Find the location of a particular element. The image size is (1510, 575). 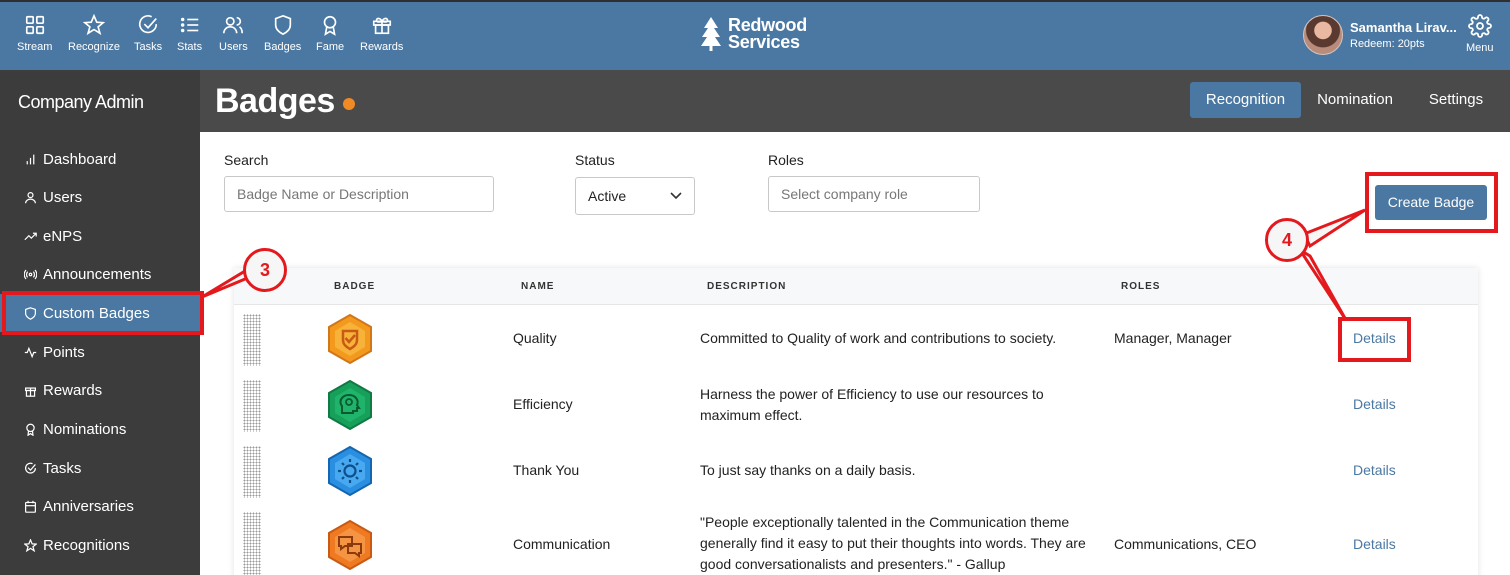

step-marker-3: 3 is located at coordinates (265, 270).